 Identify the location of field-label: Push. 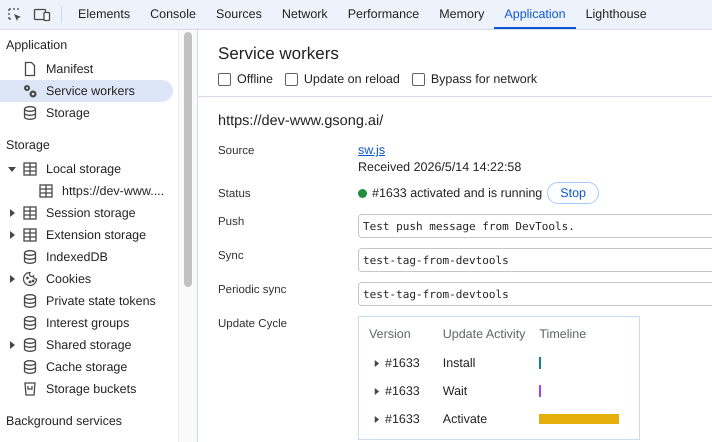
(232, 221).